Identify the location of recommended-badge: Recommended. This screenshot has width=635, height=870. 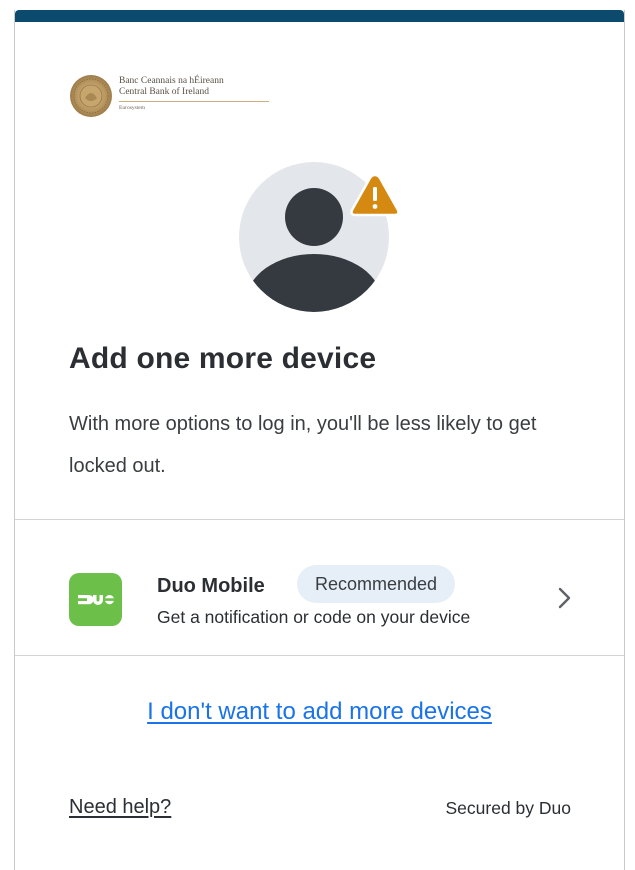
(376, 584).